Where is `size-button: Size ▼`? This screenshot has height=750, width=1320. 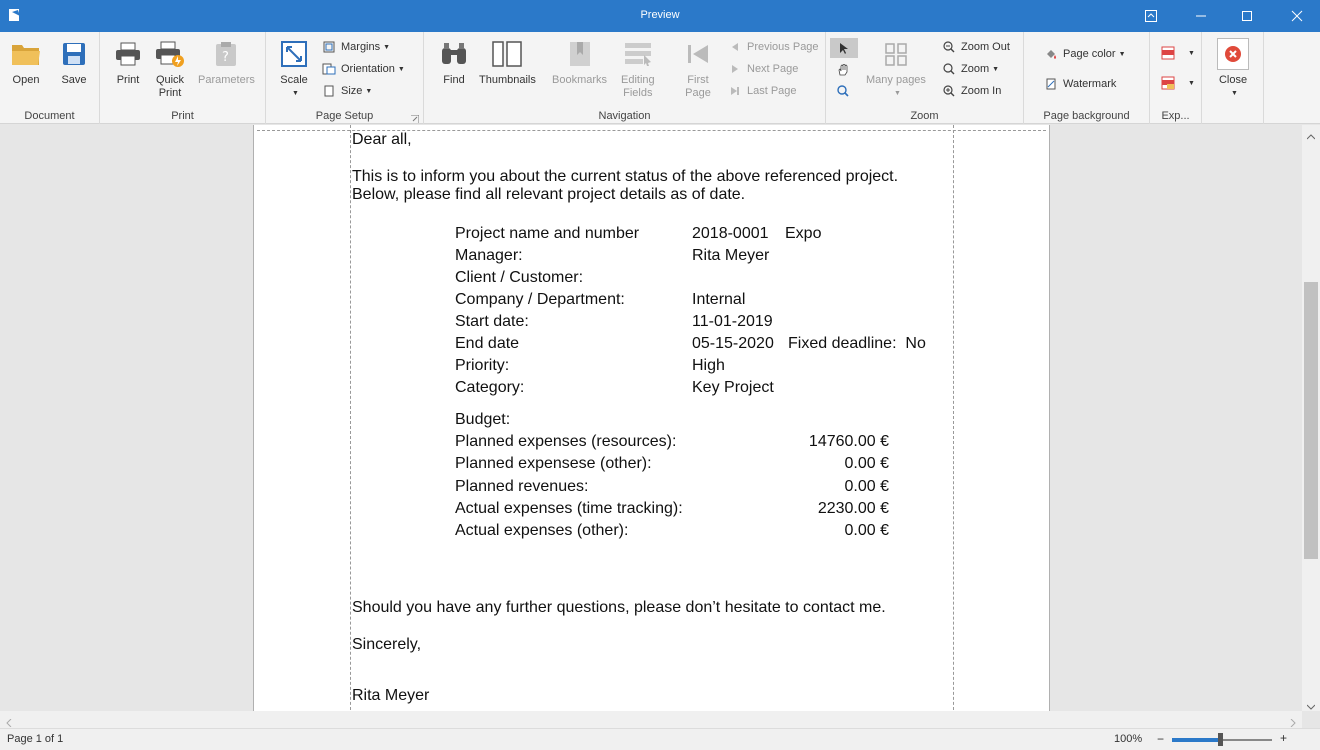
size-button: Size ▼ is located at coordinates (347, 91).